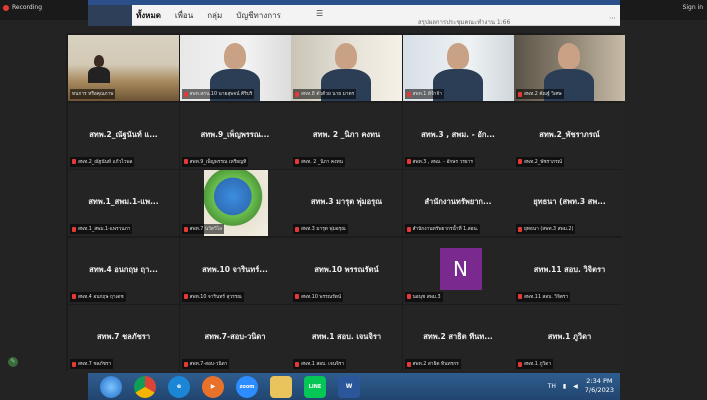 The image size is (707, 400). I want to click on participant-label: สพท.1 สอบ. เจนจิรา, so click(320, 364).